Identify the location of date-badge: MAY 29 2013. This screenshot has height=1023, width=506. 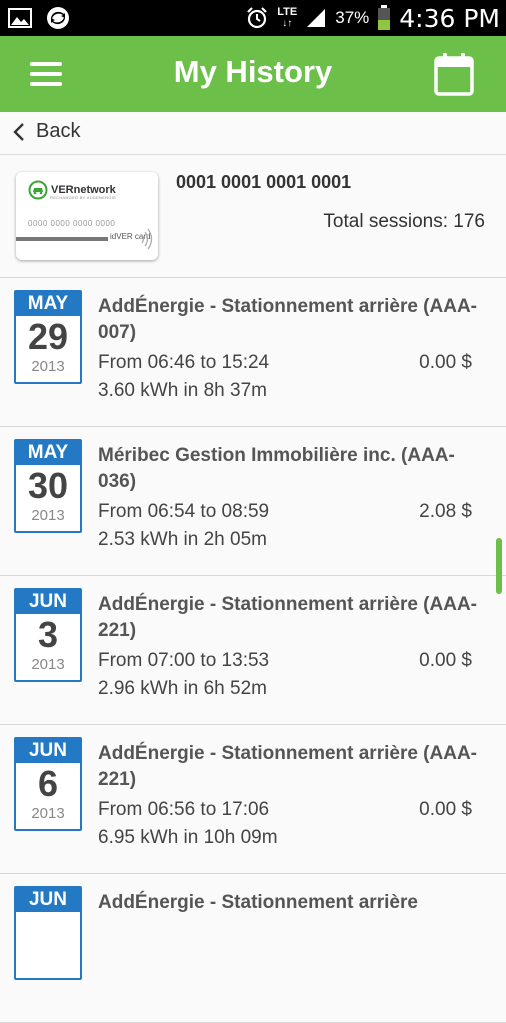
(48, 337).